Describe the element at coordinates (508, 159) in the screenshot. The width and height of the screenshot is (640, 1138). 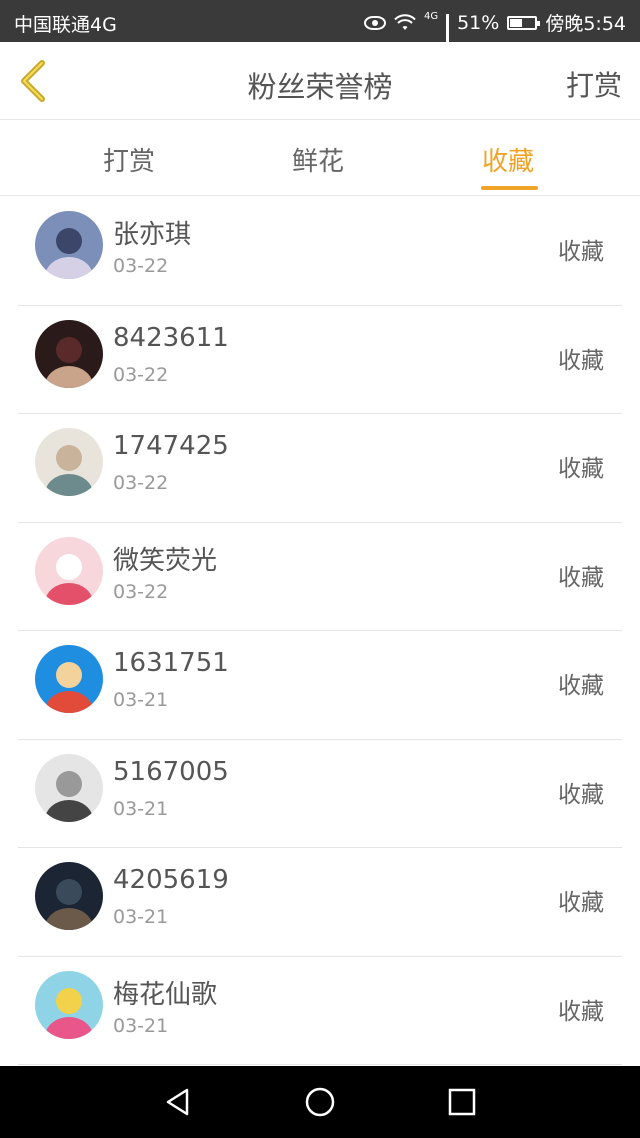
I see `tab-favorites: 收藏` at that location.